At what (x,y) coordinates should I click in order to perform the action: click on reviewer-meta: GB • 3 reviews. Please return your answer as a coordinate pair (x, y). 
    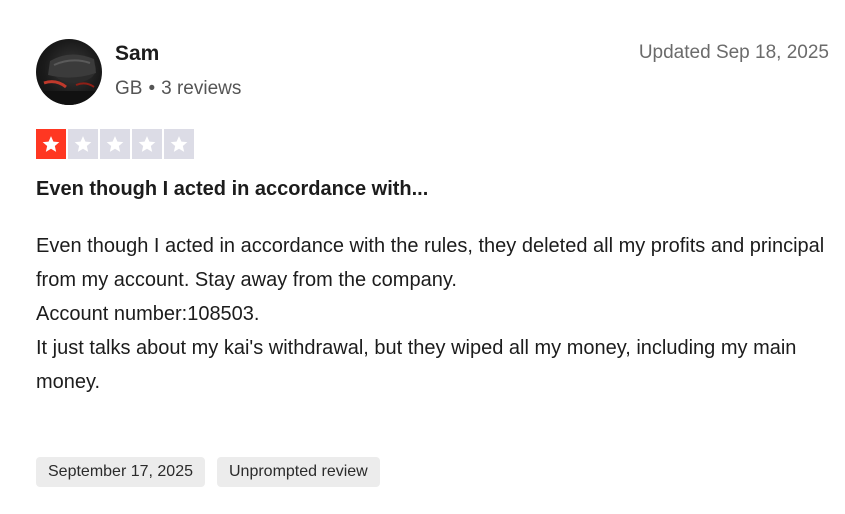
    Looking at the image, I should click on (178, 89).